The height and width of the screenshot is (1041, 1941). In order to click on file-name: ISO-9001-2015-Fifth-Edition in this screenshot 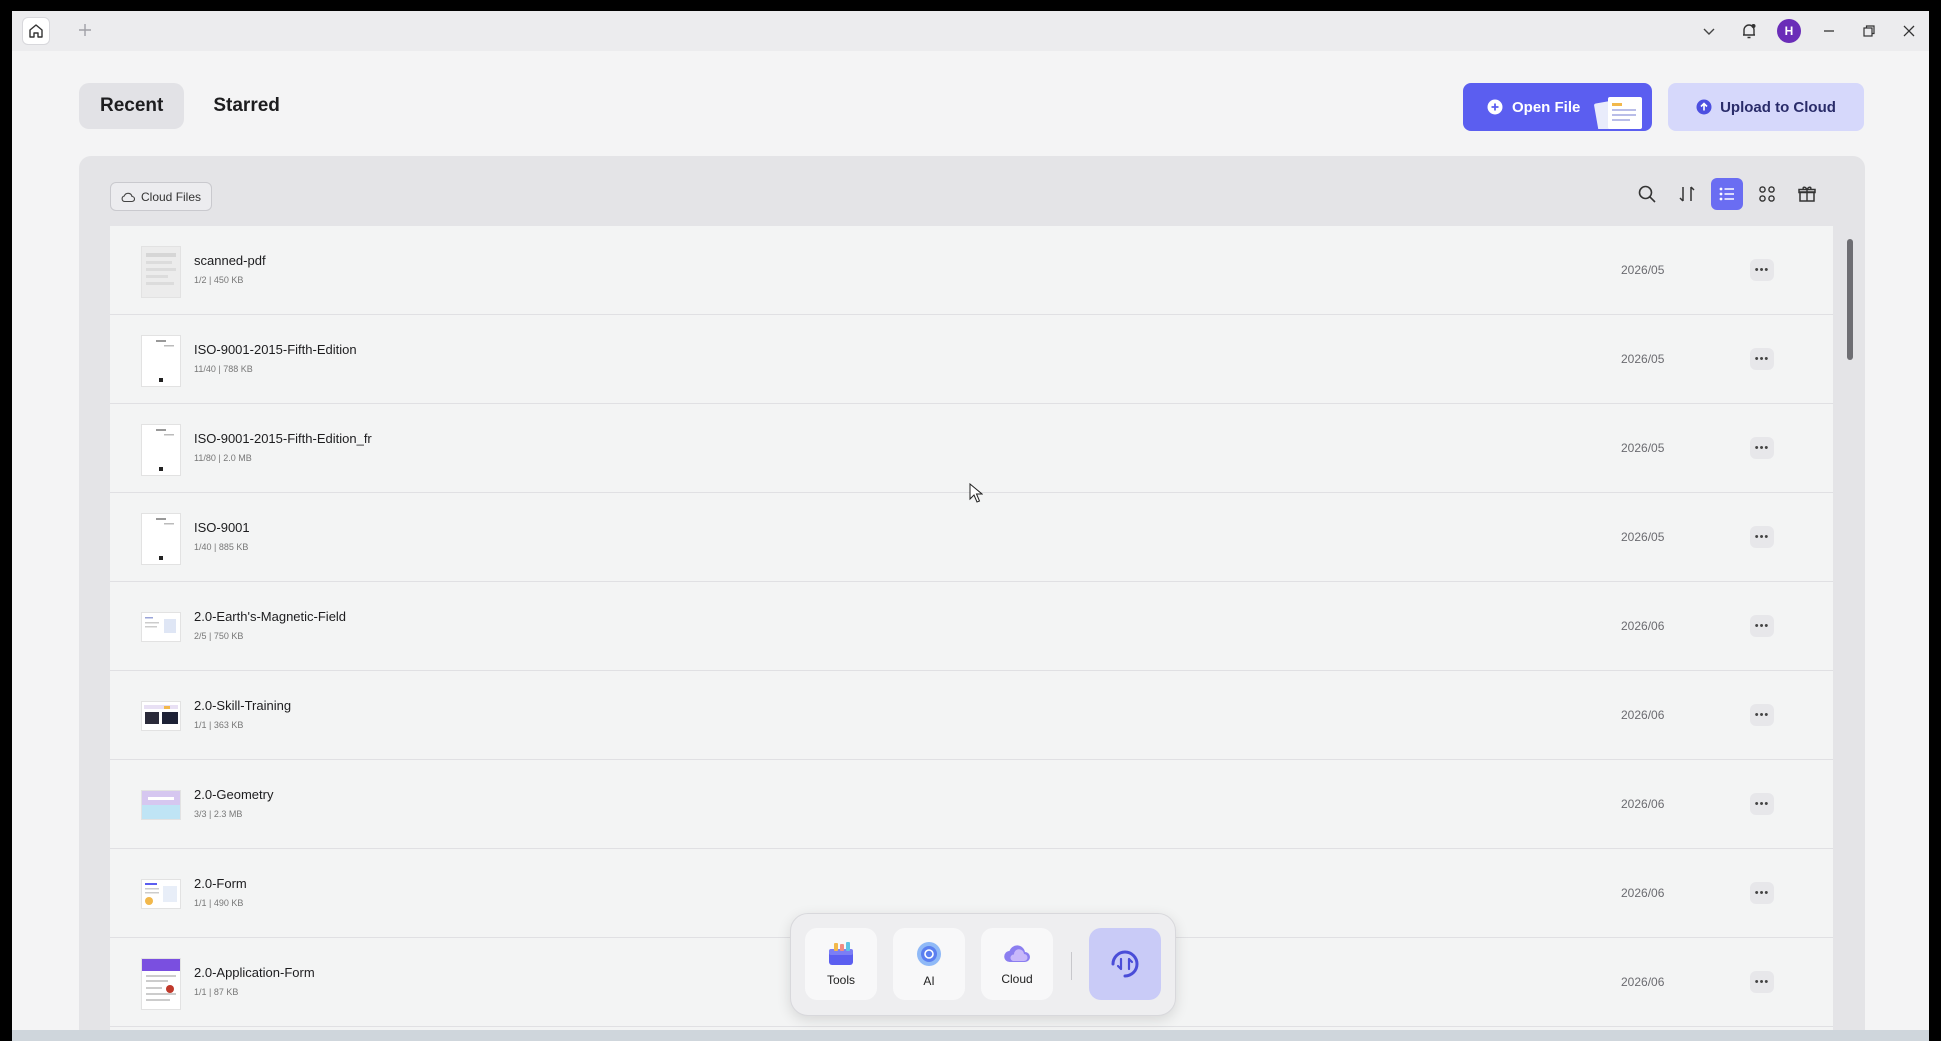, I will do `click(275, 349)`.